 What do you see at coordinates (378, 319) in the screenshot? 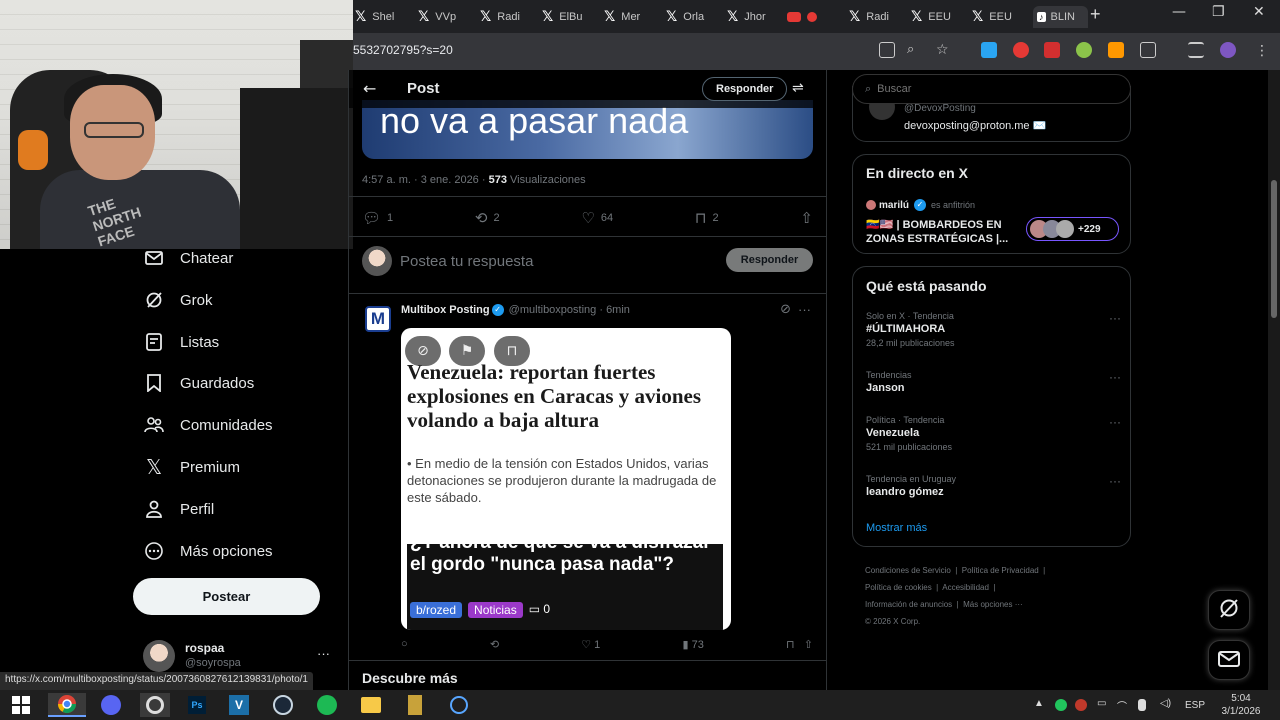
I see `author-avatar: M` at bounding box center [378, 319].